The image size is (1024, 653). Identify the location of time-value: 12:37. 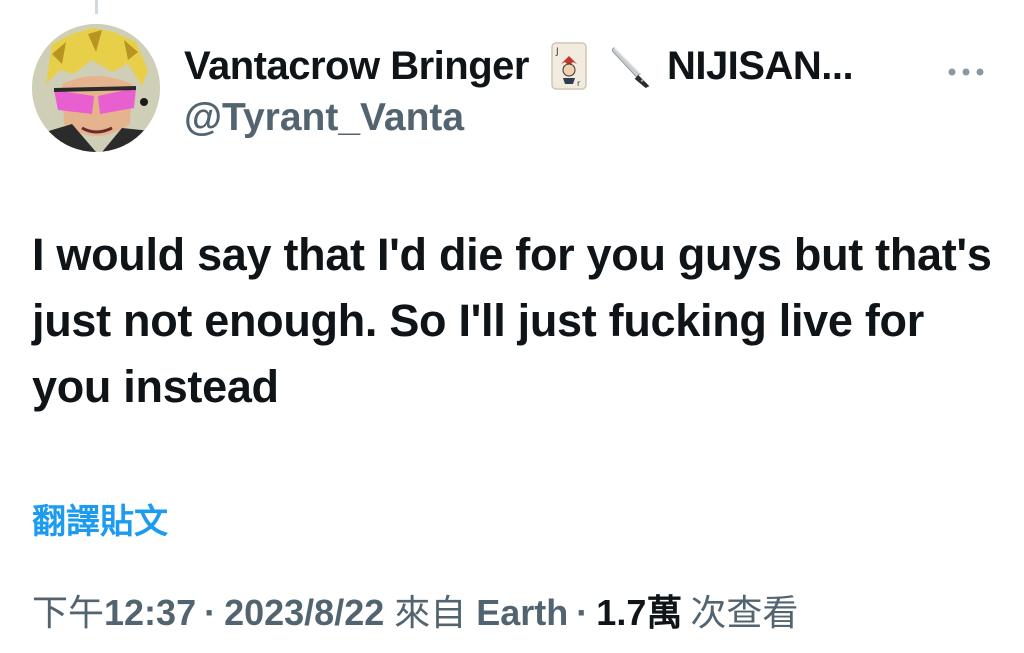
(150, 612).